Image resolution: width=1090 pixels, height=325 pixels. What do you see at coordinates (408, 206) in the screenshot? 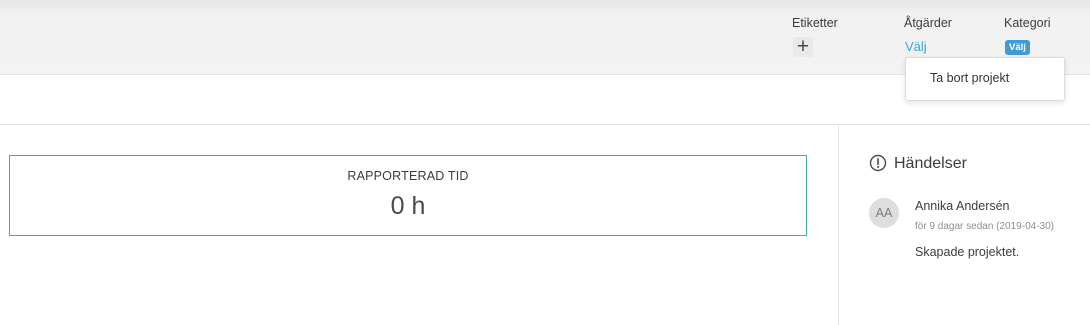
I see `reported-time-value: 0 h` at bounding box center [408, 206].